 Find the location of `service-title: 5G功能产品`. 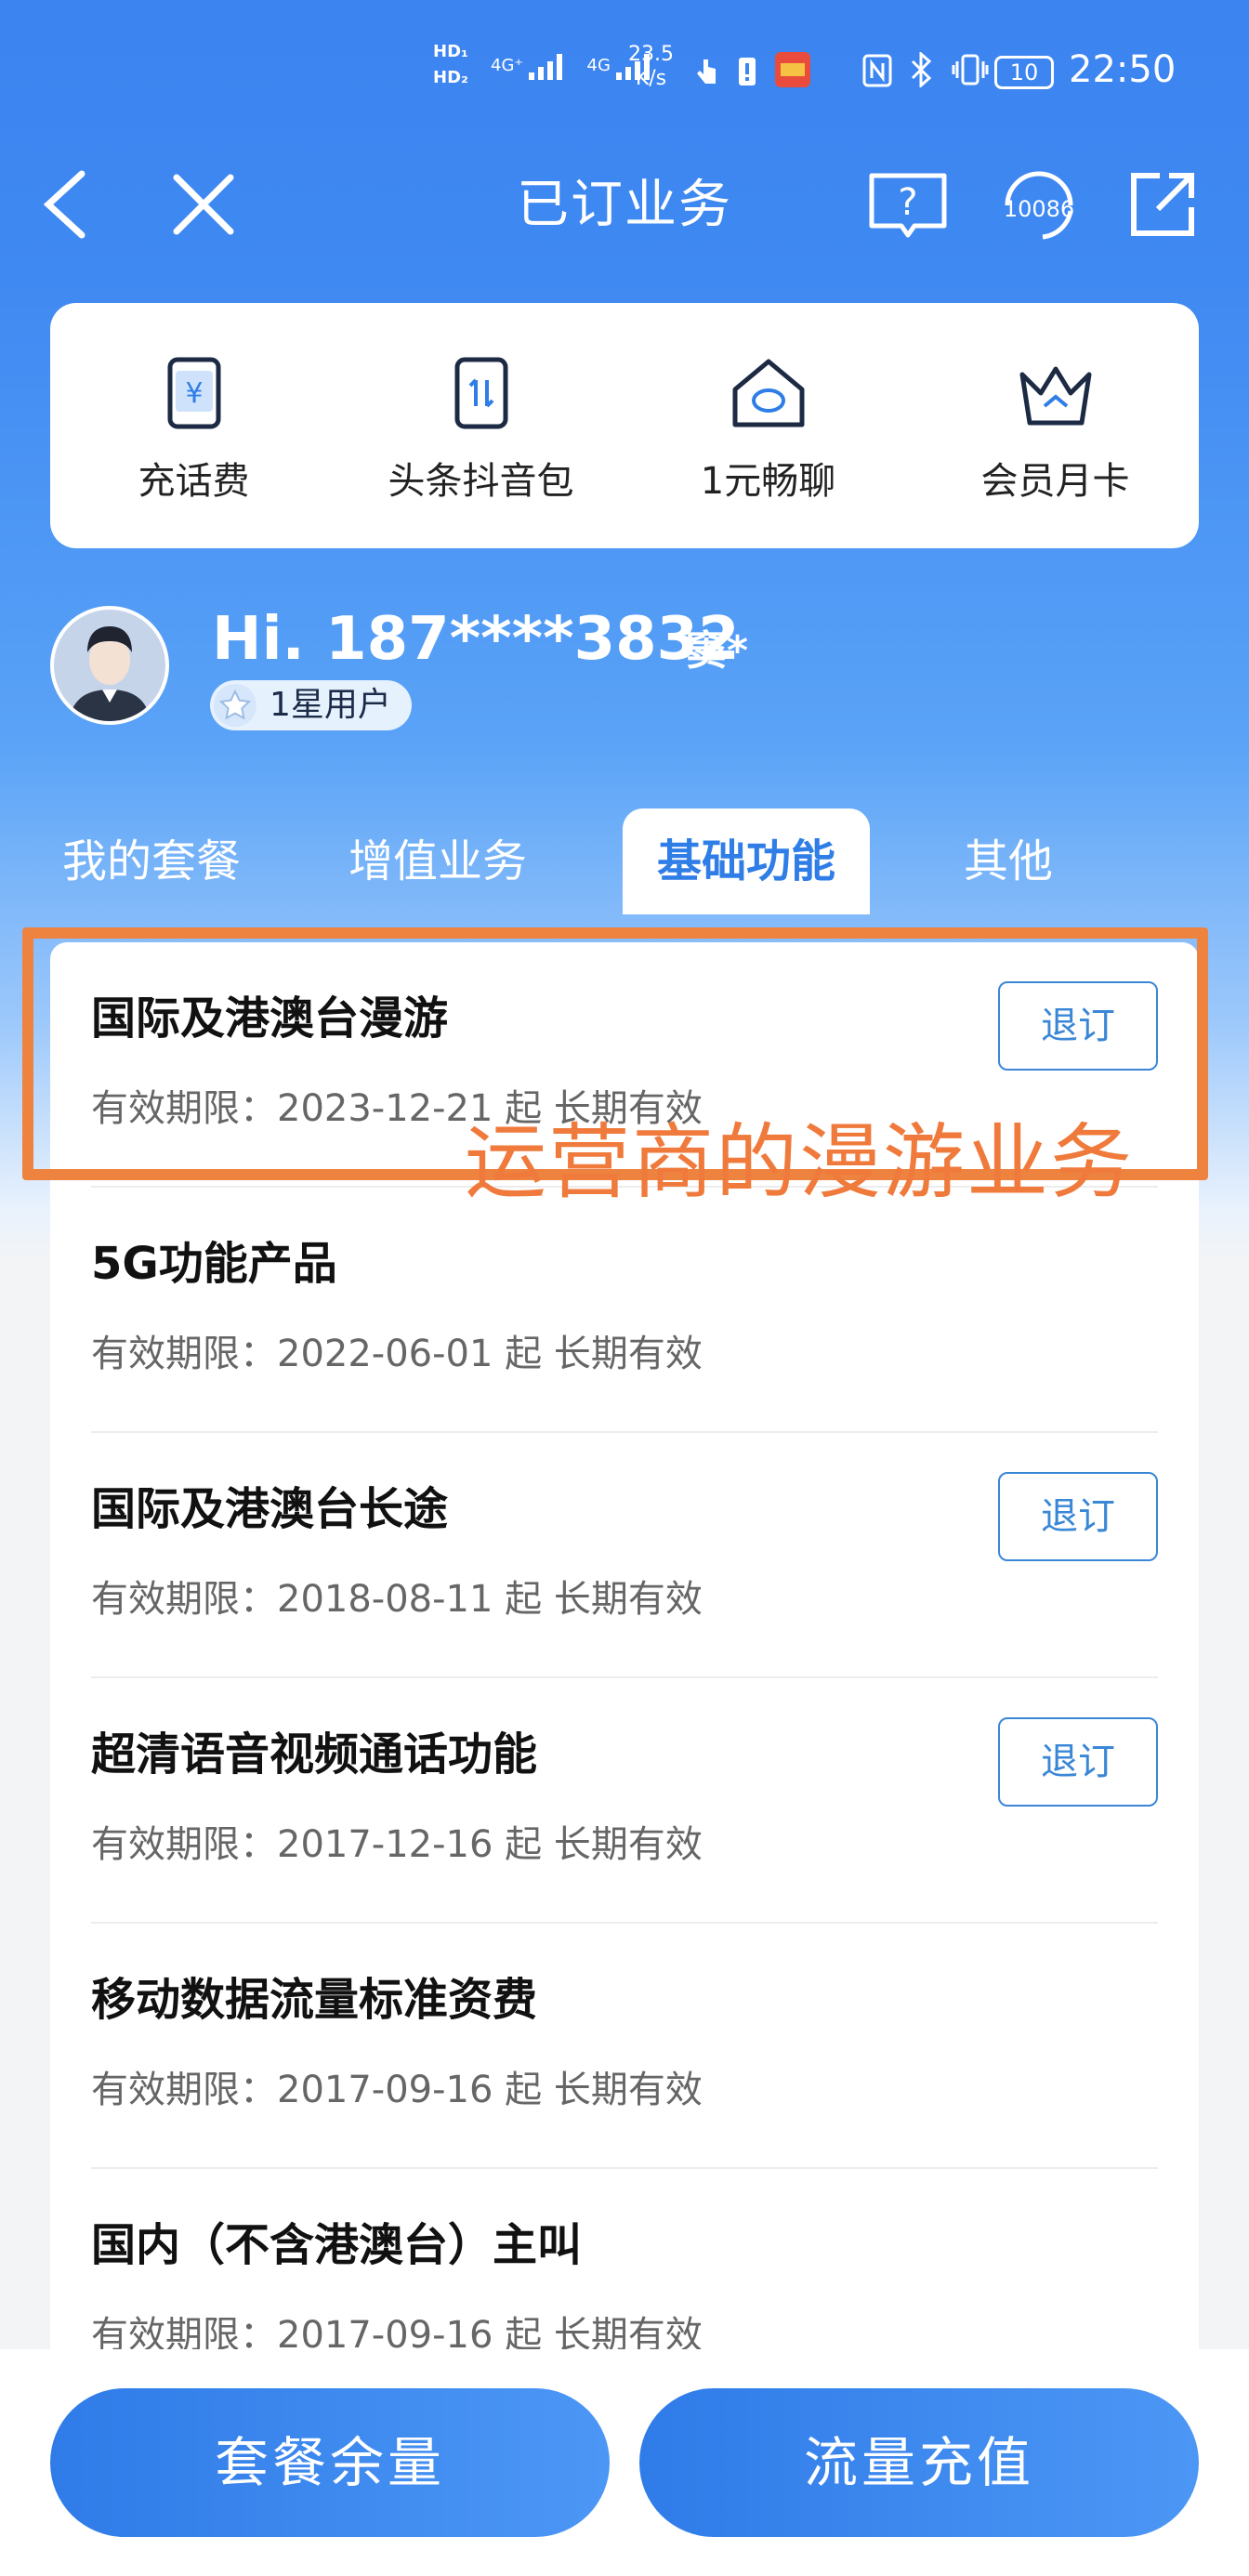

service-title: 5G功能产品 is located at coordinates (214, 1264).